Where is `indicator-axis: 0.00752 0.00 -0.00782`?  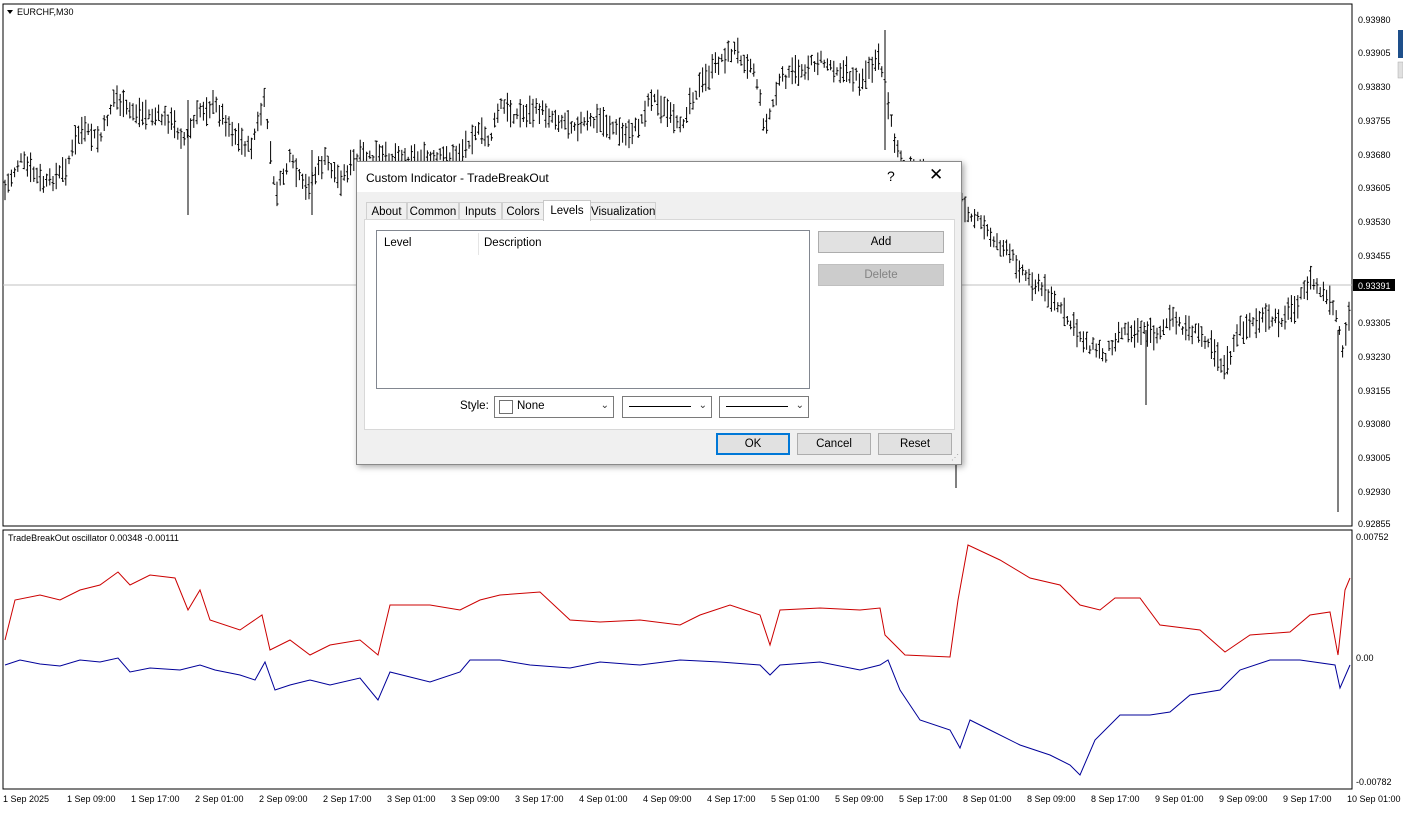
indicator-axis: 0.00752 0.00 -0.00782 is located at coordinates (1374, 659).